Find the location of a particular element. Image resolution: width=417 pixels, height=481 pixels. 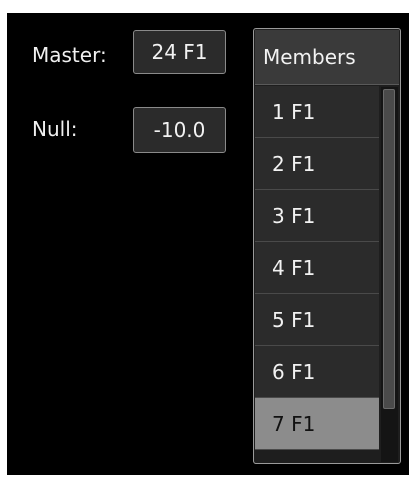

members-item-7: 7 F1 is located at coordinates (317, 424).